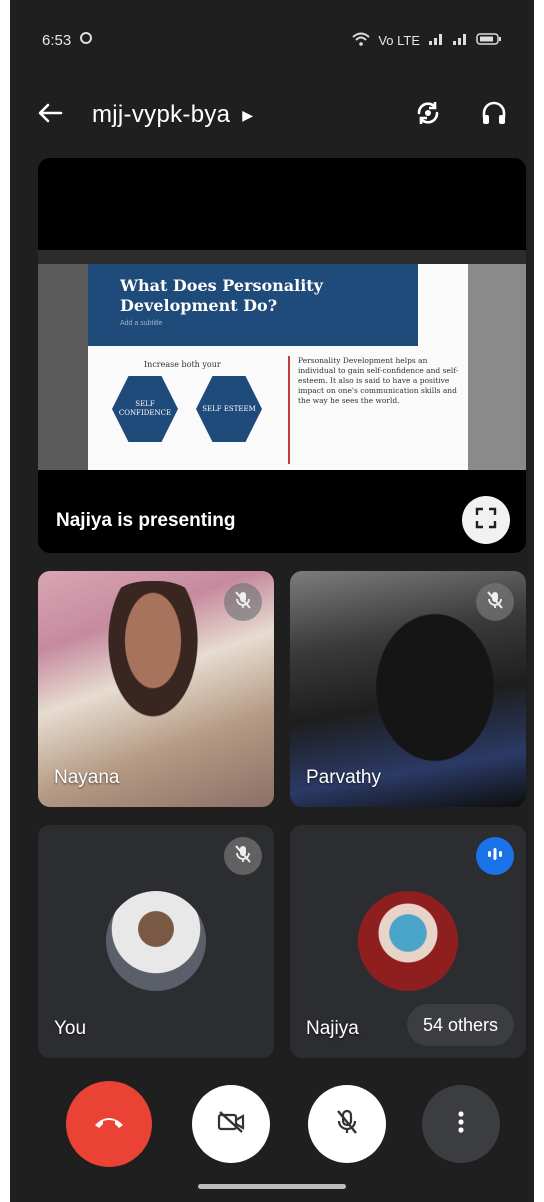 This screenshot has width=544, height=1202. I want to click on chevron-right-icon: ▶, so click(248, 114).